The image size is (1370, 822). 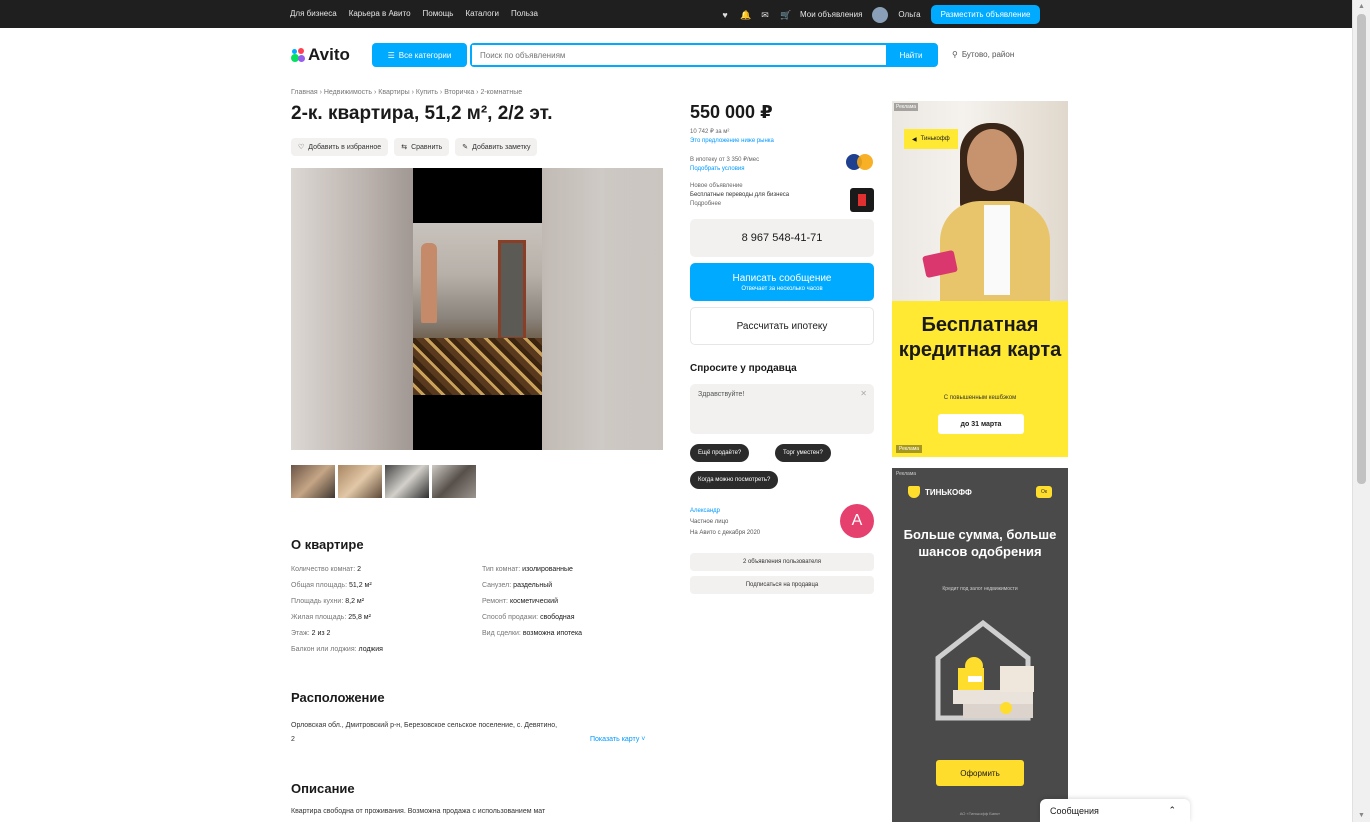 I want to click on location-selector: ⚲ Бутово, район, so click(x=983, y=54).